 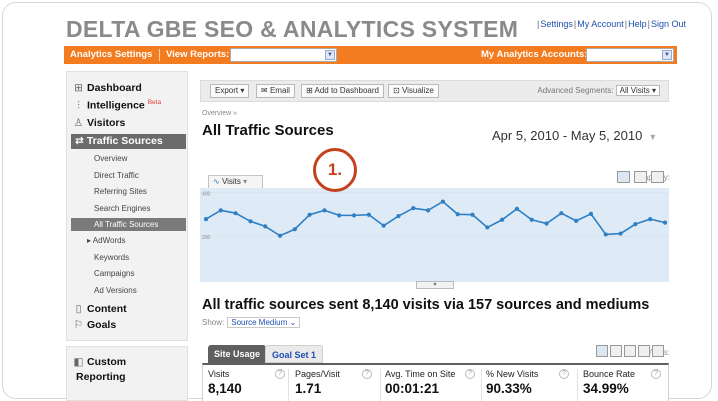 What do you see at coordinates (640, 177) in the screenshot?
I see `graph-by-week-button` at bounding box center [640, 177].